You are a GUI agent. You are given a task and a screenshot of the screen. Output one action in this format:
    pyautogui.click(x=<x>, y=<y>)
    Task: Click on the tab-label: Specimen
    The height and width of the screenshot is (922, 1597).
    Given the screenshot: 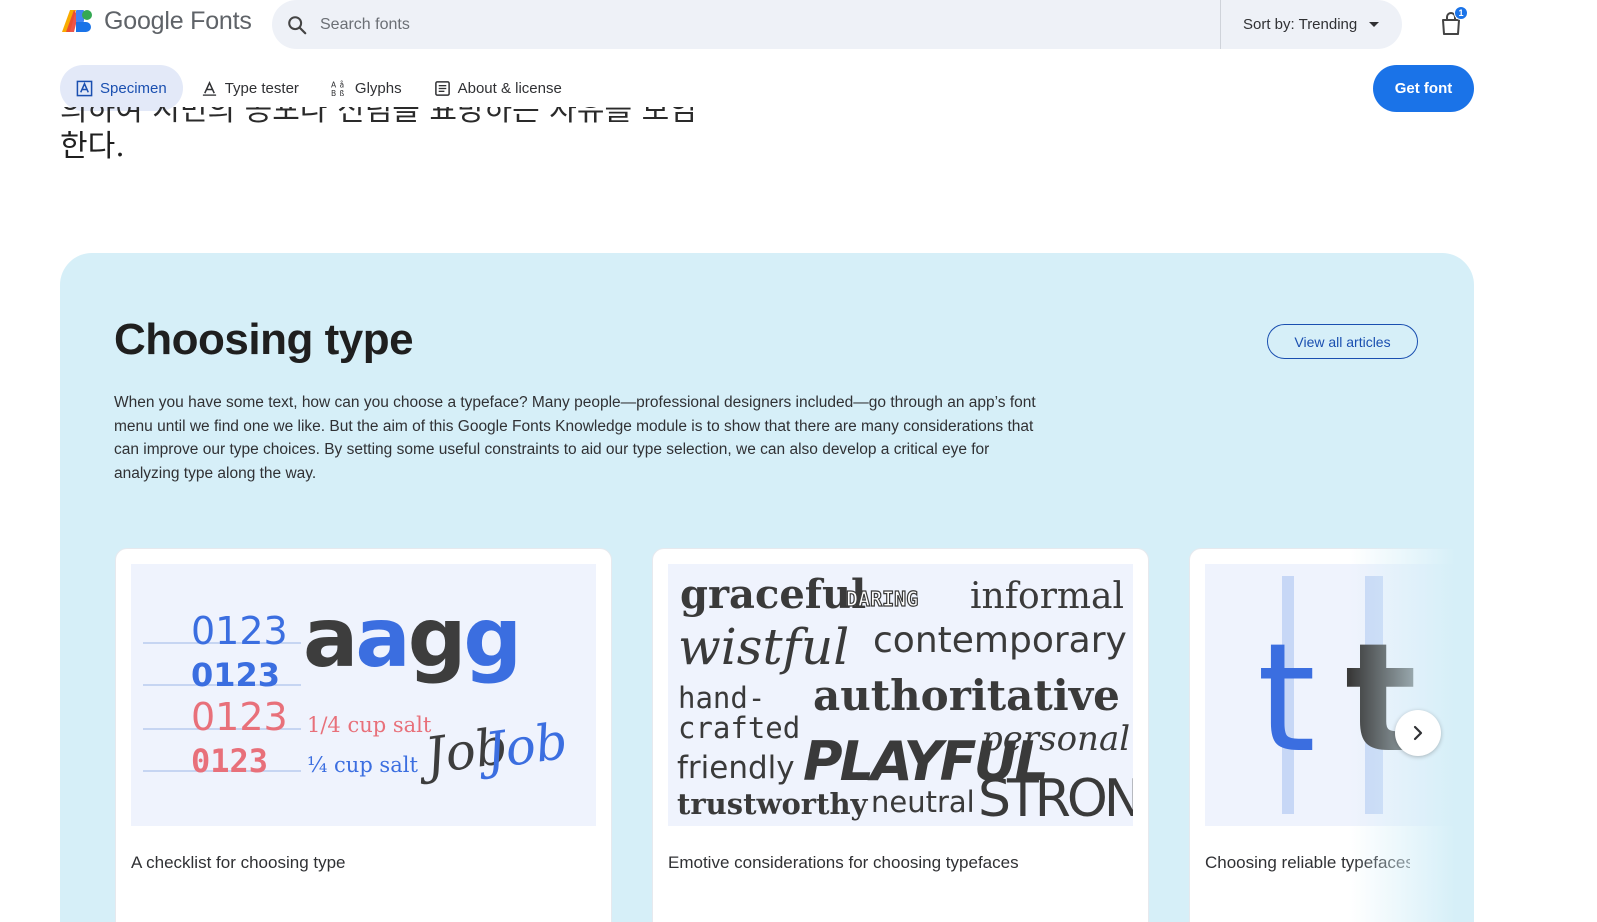 What is the action you would take?
    pyautogui.click(x=133, y=88)
    